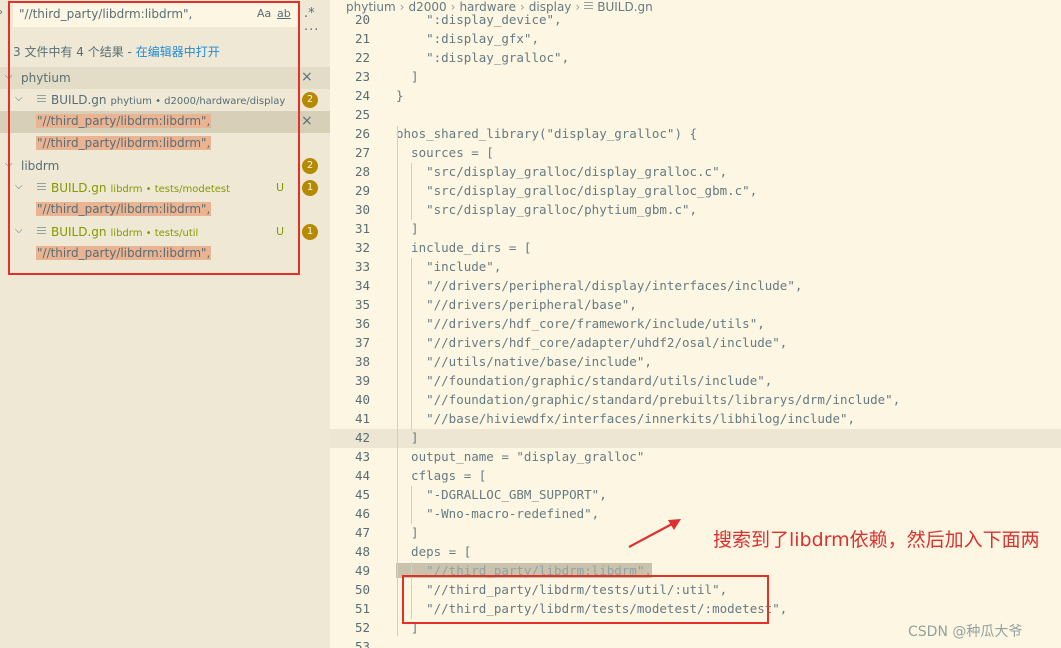 The image size is (1061, 648). Describe the element at coordinates (695, 229) in the screenshot. I see `code-line: 31 ]` at that location.